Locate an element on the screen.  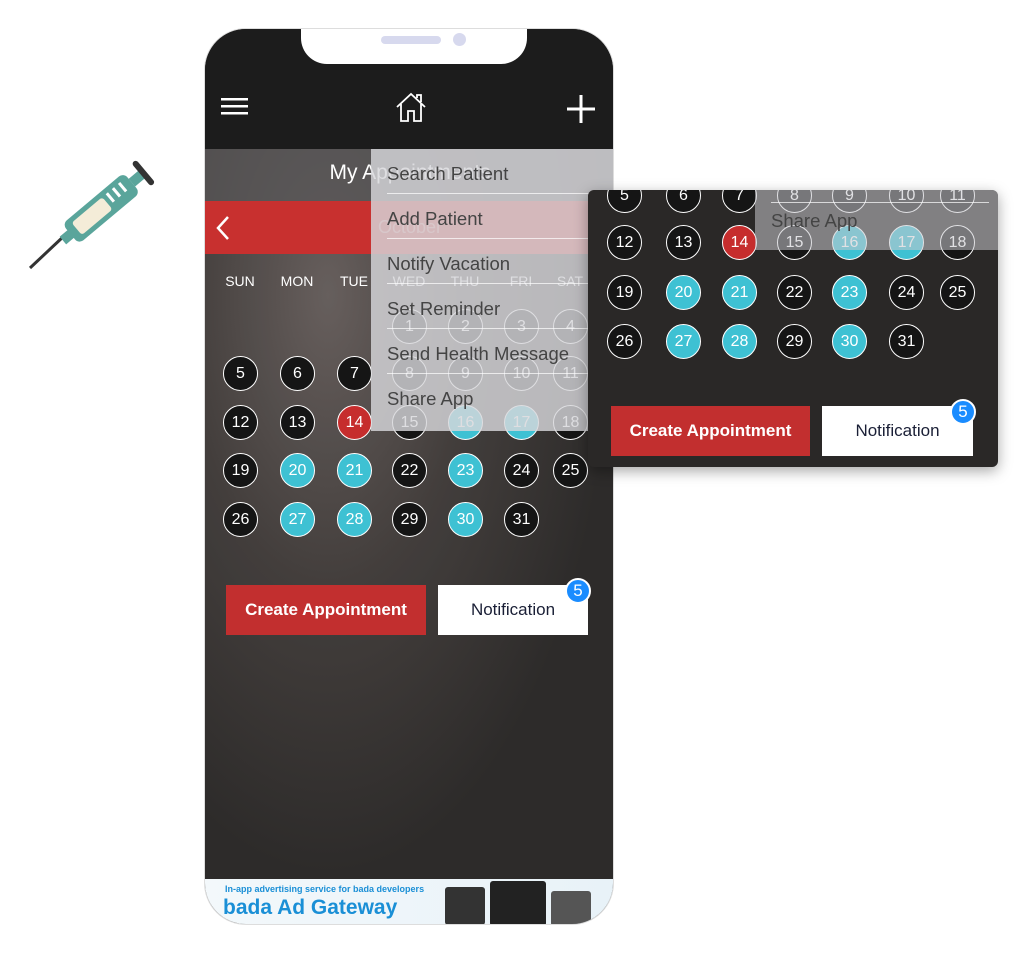
menu-overlay: Share App is located at coordinates (876, 220).